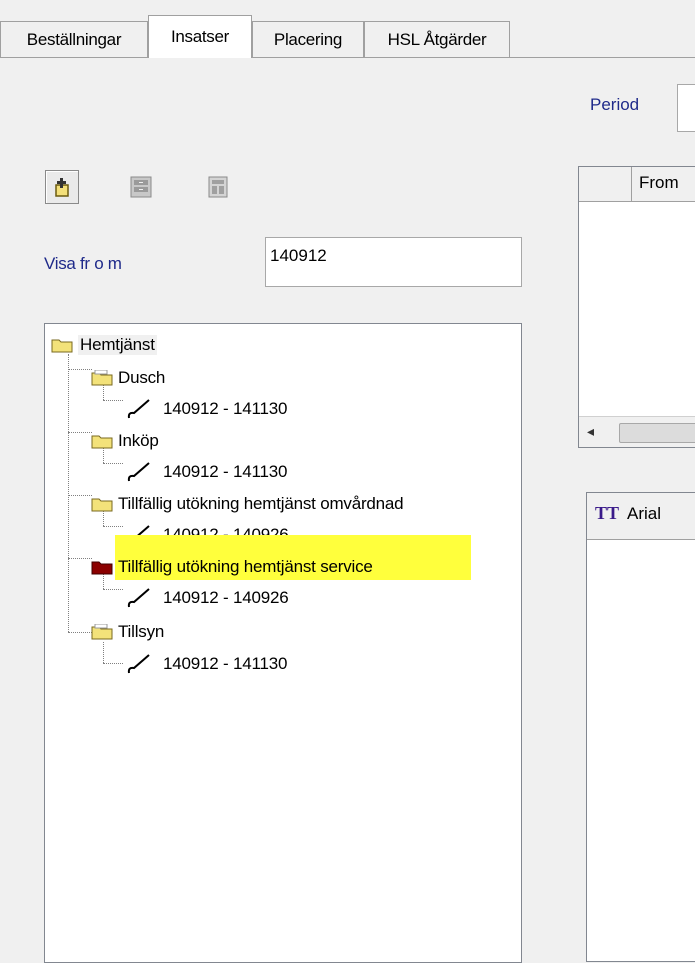  I want to click on tab-placering: Placering, so click(308, 39).